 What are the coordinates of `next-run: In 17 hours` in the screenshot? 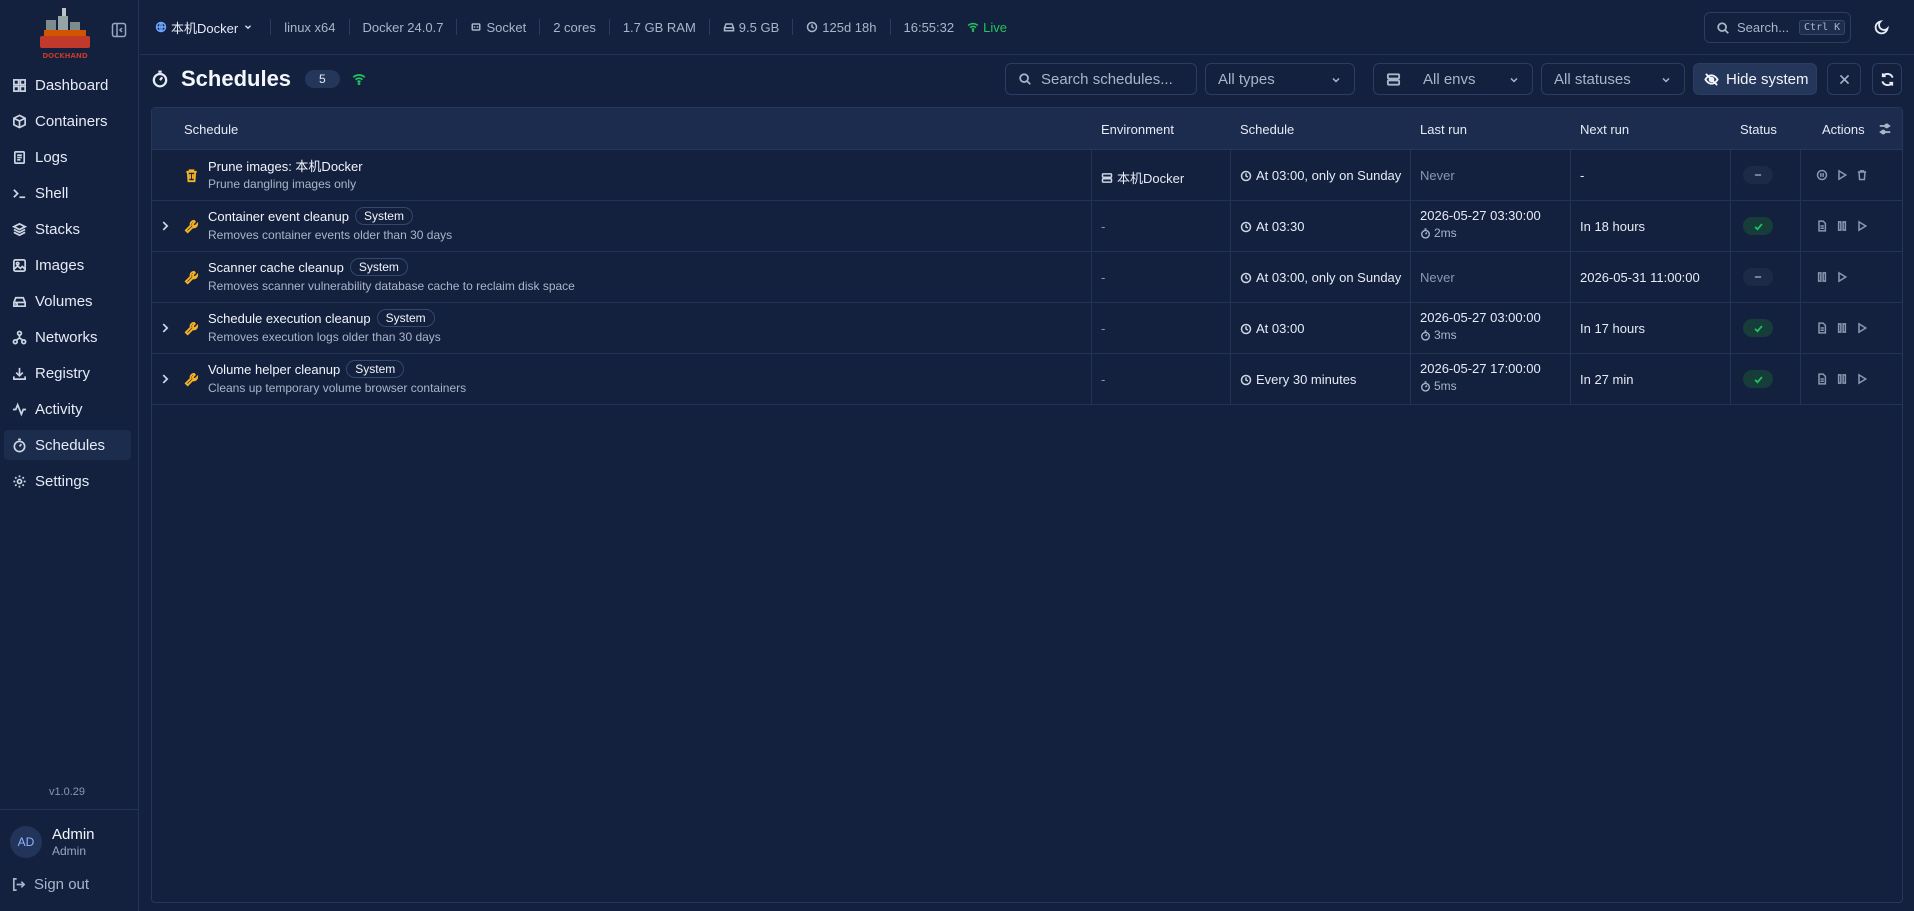 It's located at (1613, 328).